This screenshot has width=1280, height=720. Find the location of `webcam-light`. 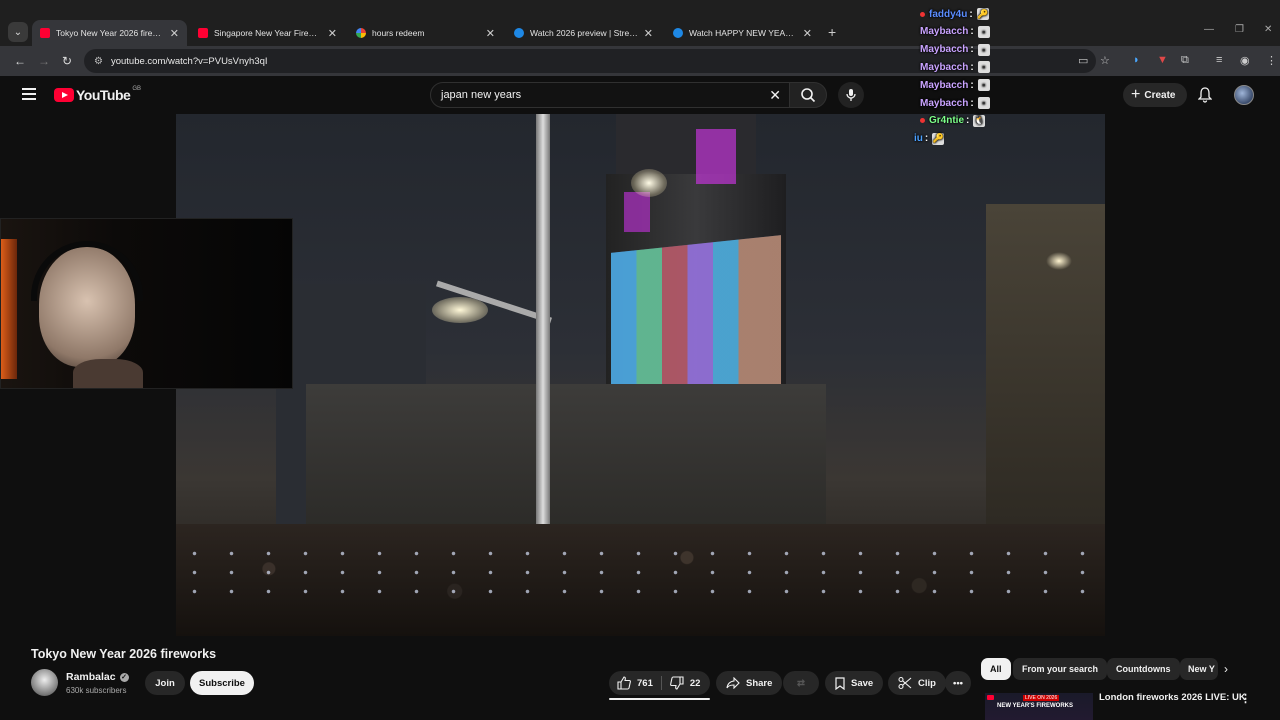

webcam-light is located at coordinates (9, 309).